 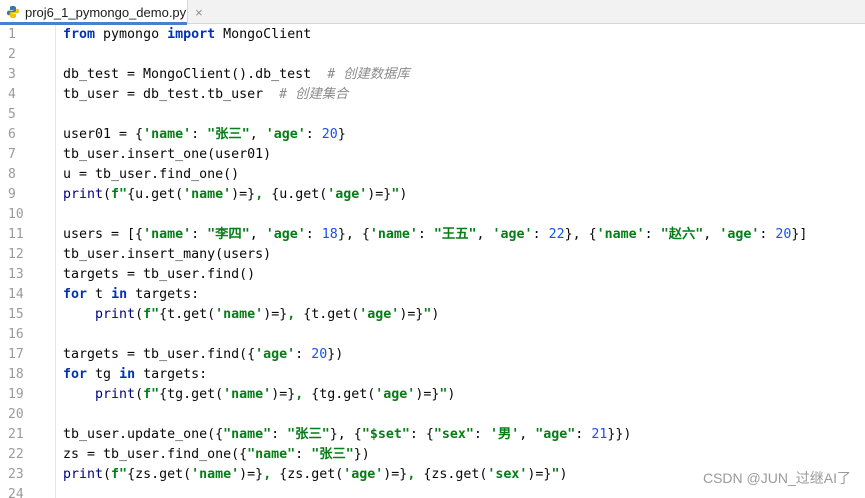 What do you see at coordinates (191, 394) in the screenshot?
I see `code-token: {tg.get(` at bounding box center [191, 394].